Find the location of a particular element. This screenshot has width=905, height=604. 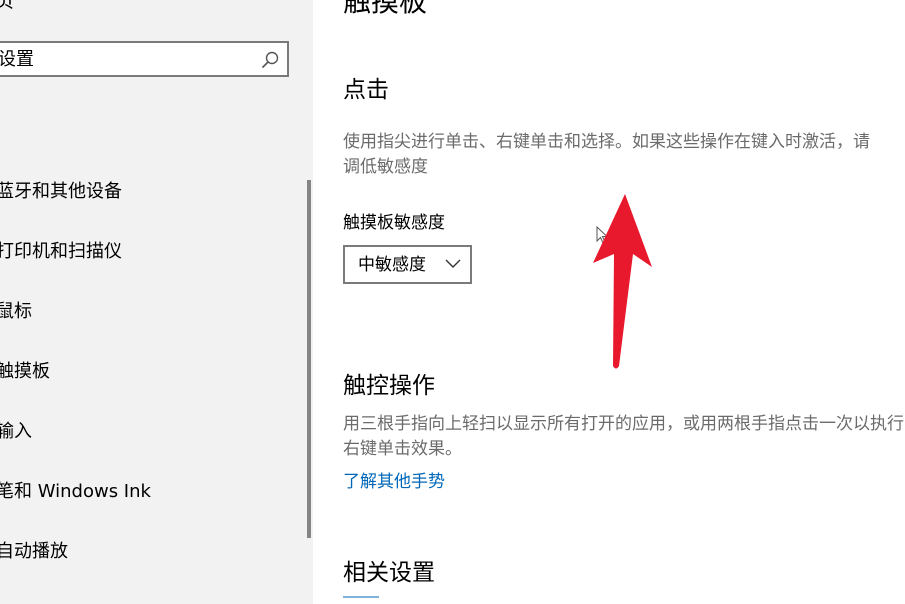

sidebar-item-autoplay: 自动播放 is located at coordinates (148, 552).